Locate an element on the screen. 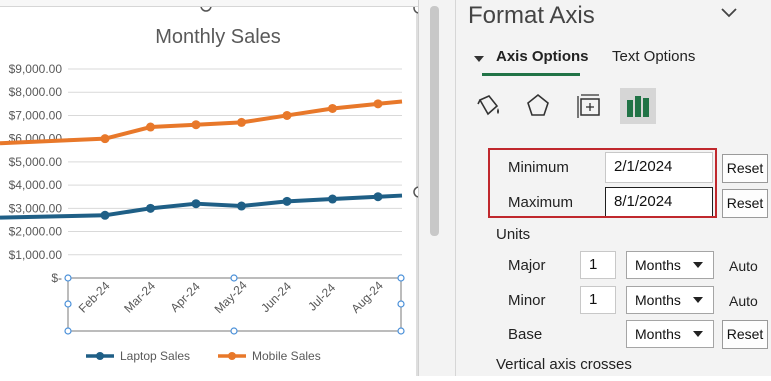  minor-auto-label: Auto is located at coordinates (743, 301).